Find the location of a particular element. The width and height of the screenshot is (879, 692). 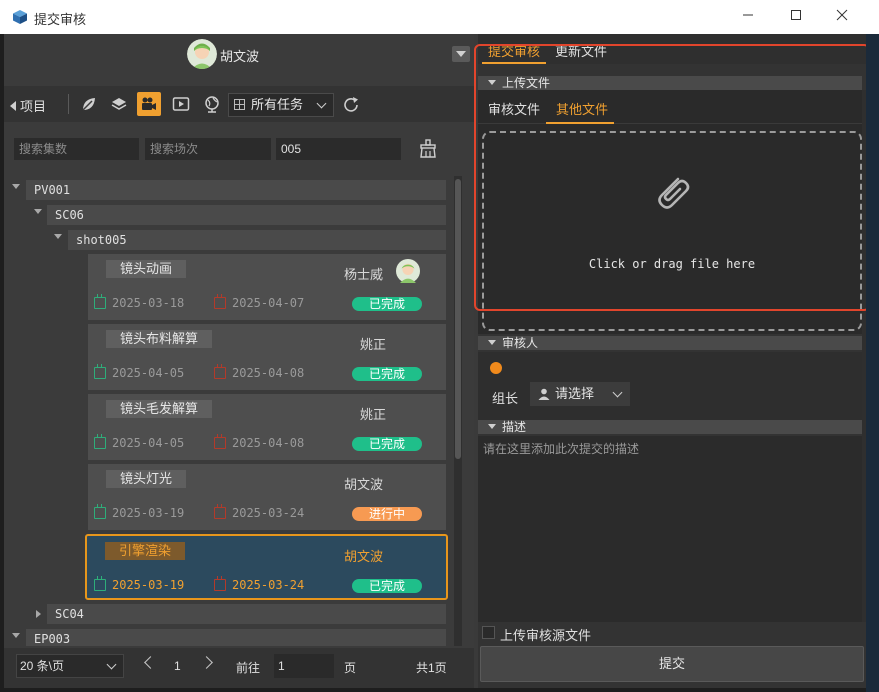

description-textarea is located at coordinates (670, 529).